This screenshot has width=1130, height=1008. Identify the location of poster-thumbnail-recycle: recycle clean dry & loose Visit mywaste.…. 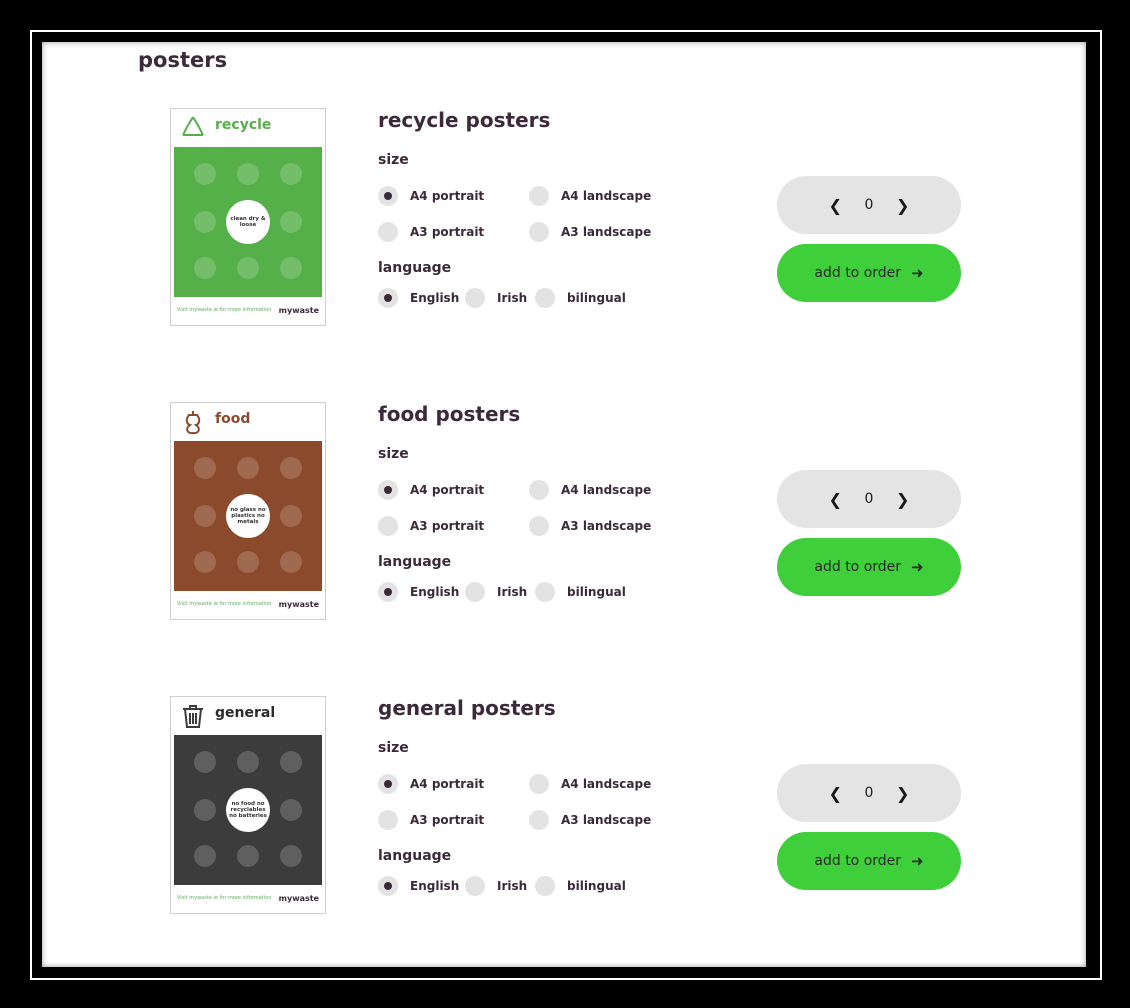
(248, 217).